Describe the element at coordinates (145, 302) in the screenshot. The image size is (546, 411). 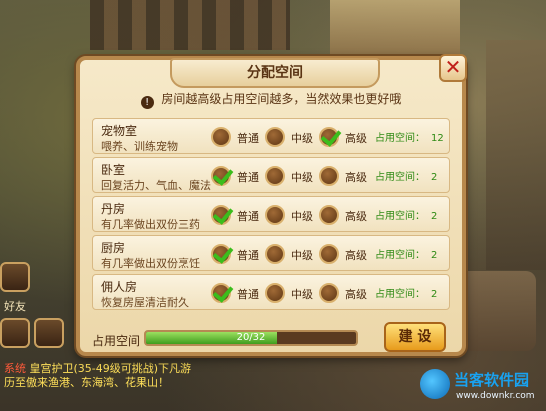
I see `room-description: 恢复房屋清洁耐久` at that location.